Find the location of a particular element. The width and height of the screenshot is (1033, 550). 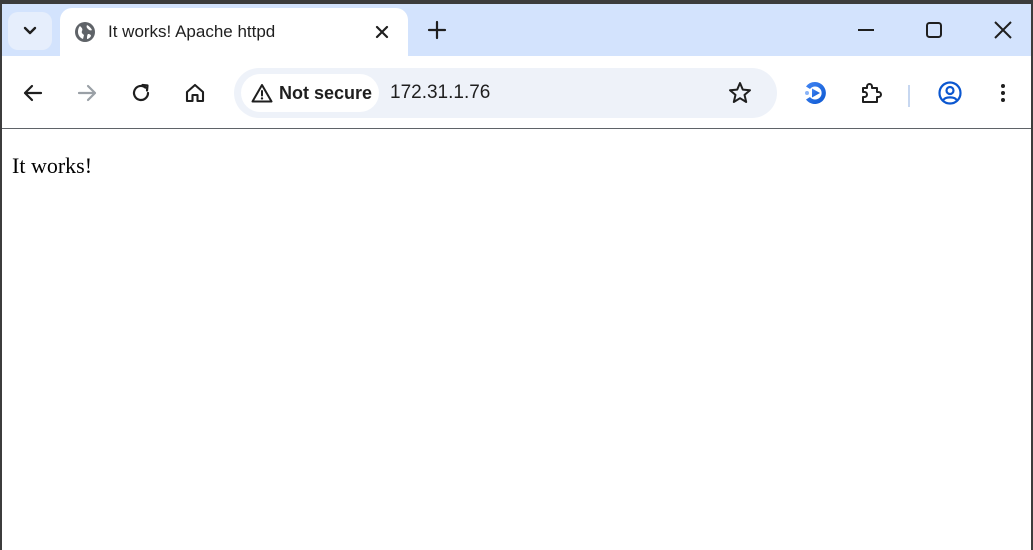

tab-strip: It works! Apache httpd is located at coordinates (516, 30).